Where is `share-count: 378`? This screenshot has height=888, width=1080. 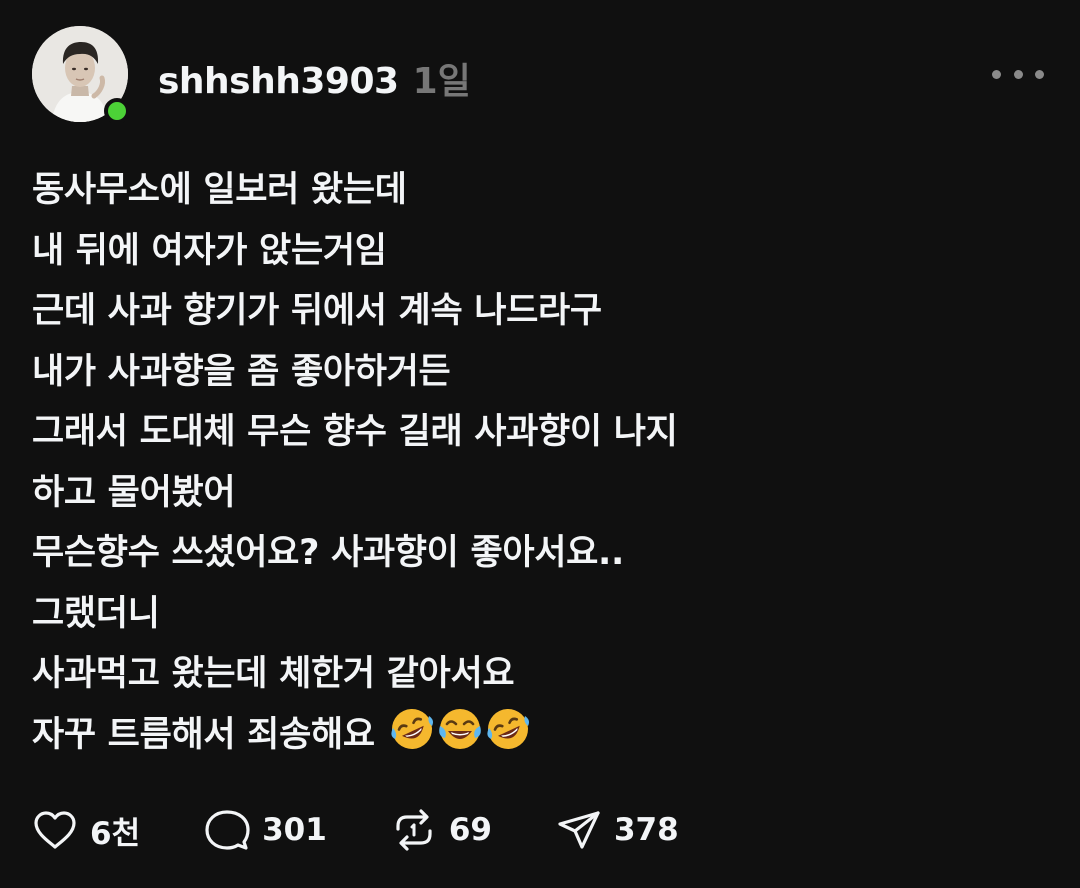 share-count: 378 is located at coordinates (646, 830).